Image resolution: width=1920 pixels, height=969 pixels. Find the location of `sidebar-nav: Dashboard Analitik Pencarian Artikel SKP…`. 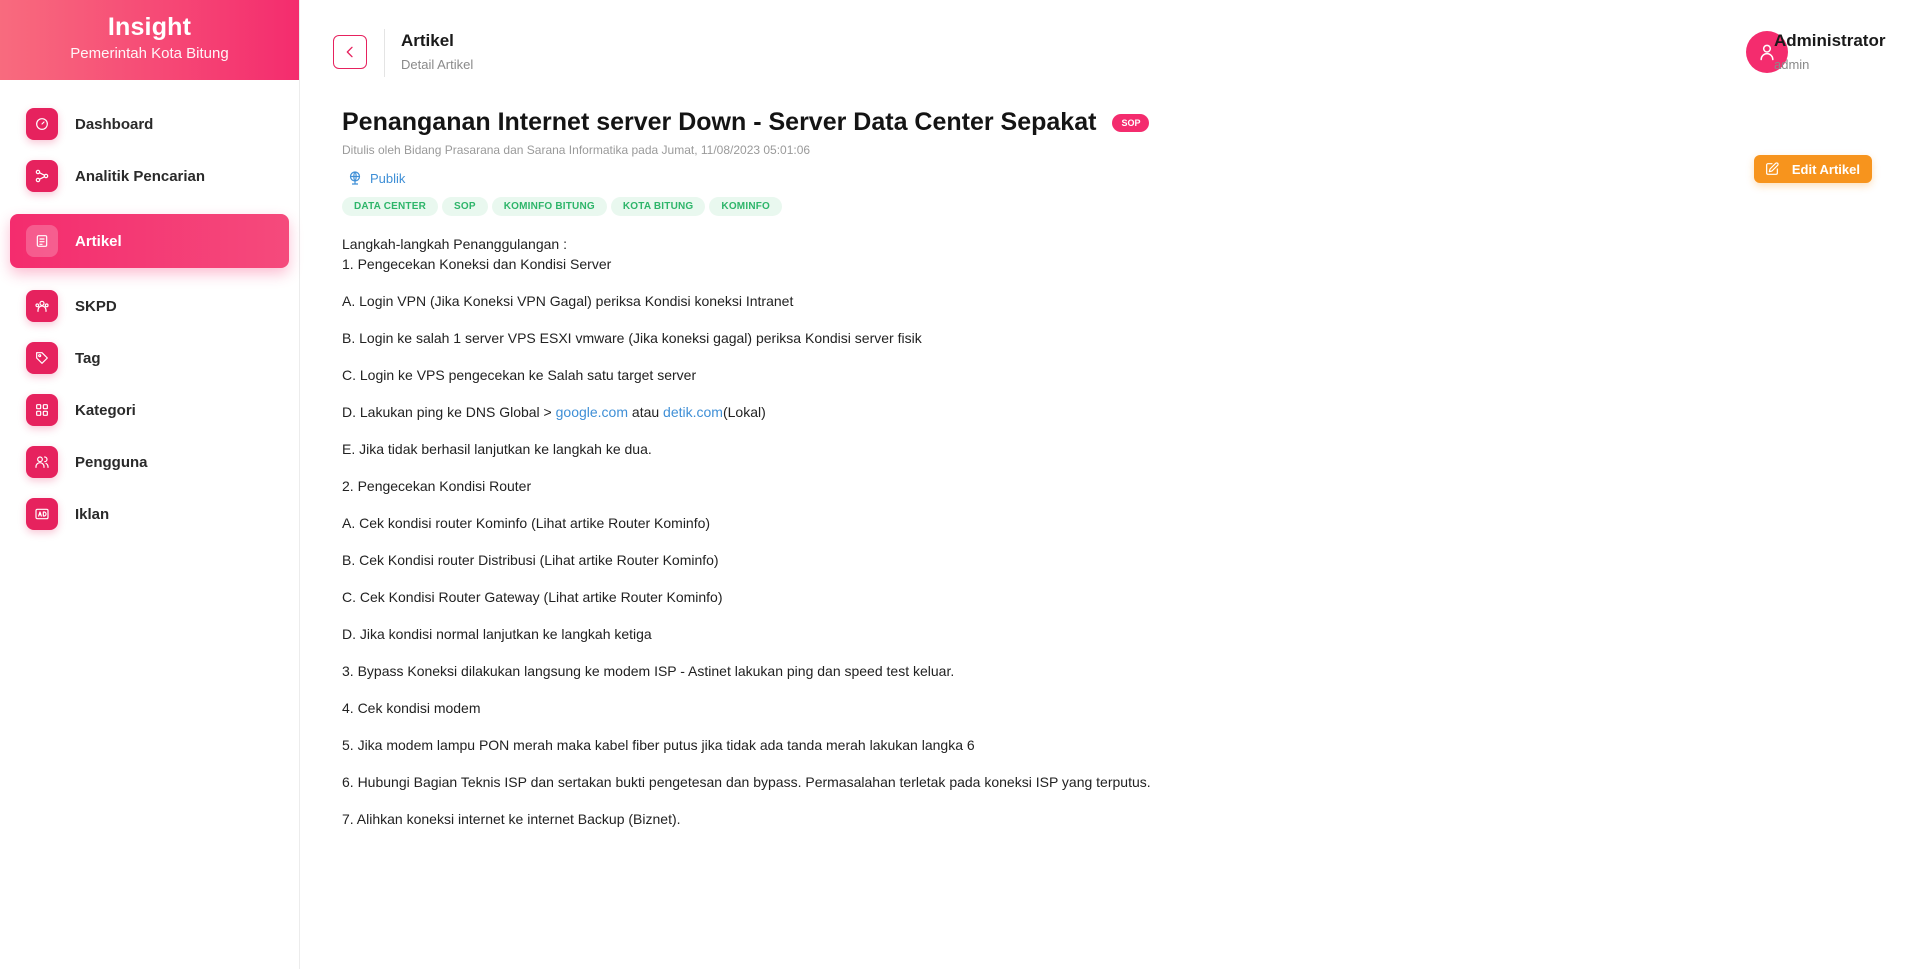

sidebar-nav: Dashboard Analitik Pencarian Artikel SKP… is located at coordinates (149, 310).